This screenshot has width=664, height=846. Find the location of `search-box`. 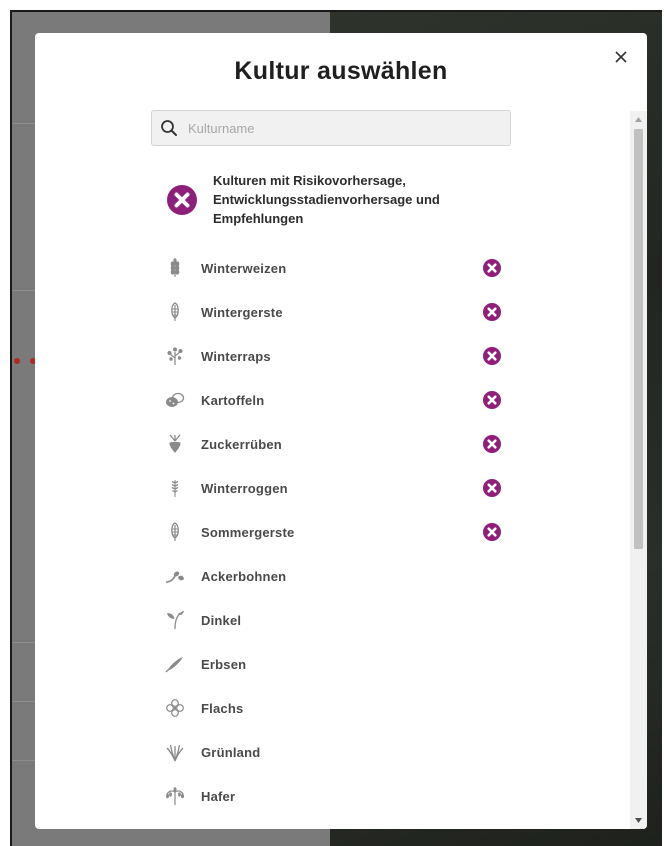

search-box is located at coordinates (331, 128).